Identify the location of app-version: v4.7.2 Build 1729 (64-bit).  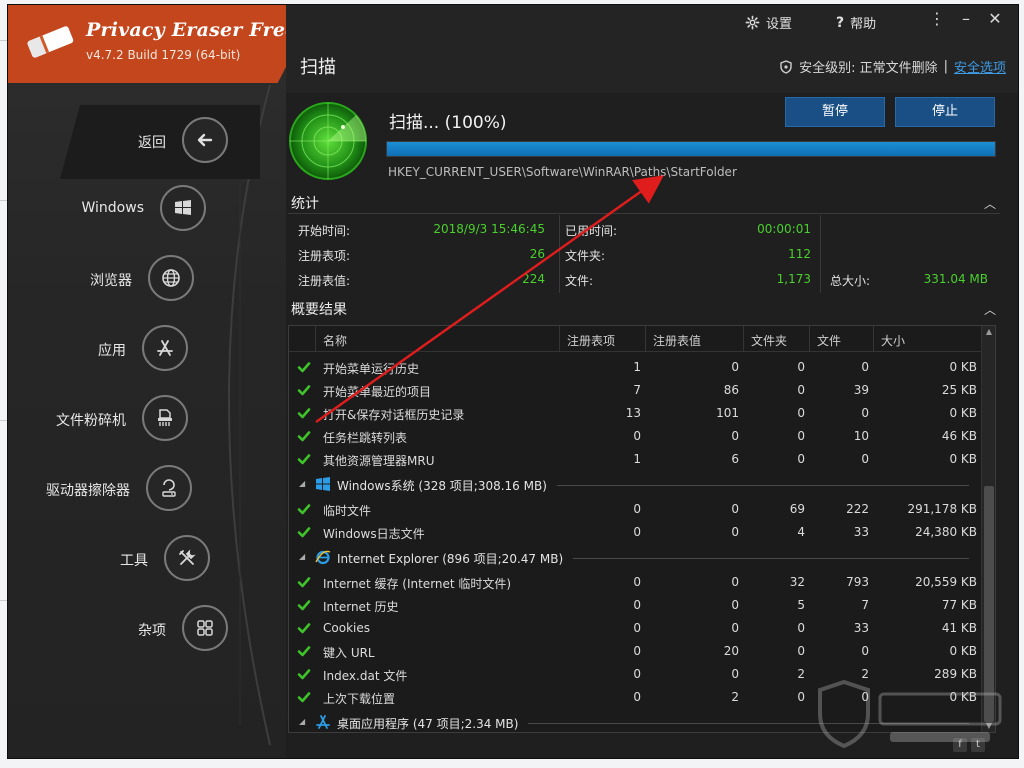
(163, 55).